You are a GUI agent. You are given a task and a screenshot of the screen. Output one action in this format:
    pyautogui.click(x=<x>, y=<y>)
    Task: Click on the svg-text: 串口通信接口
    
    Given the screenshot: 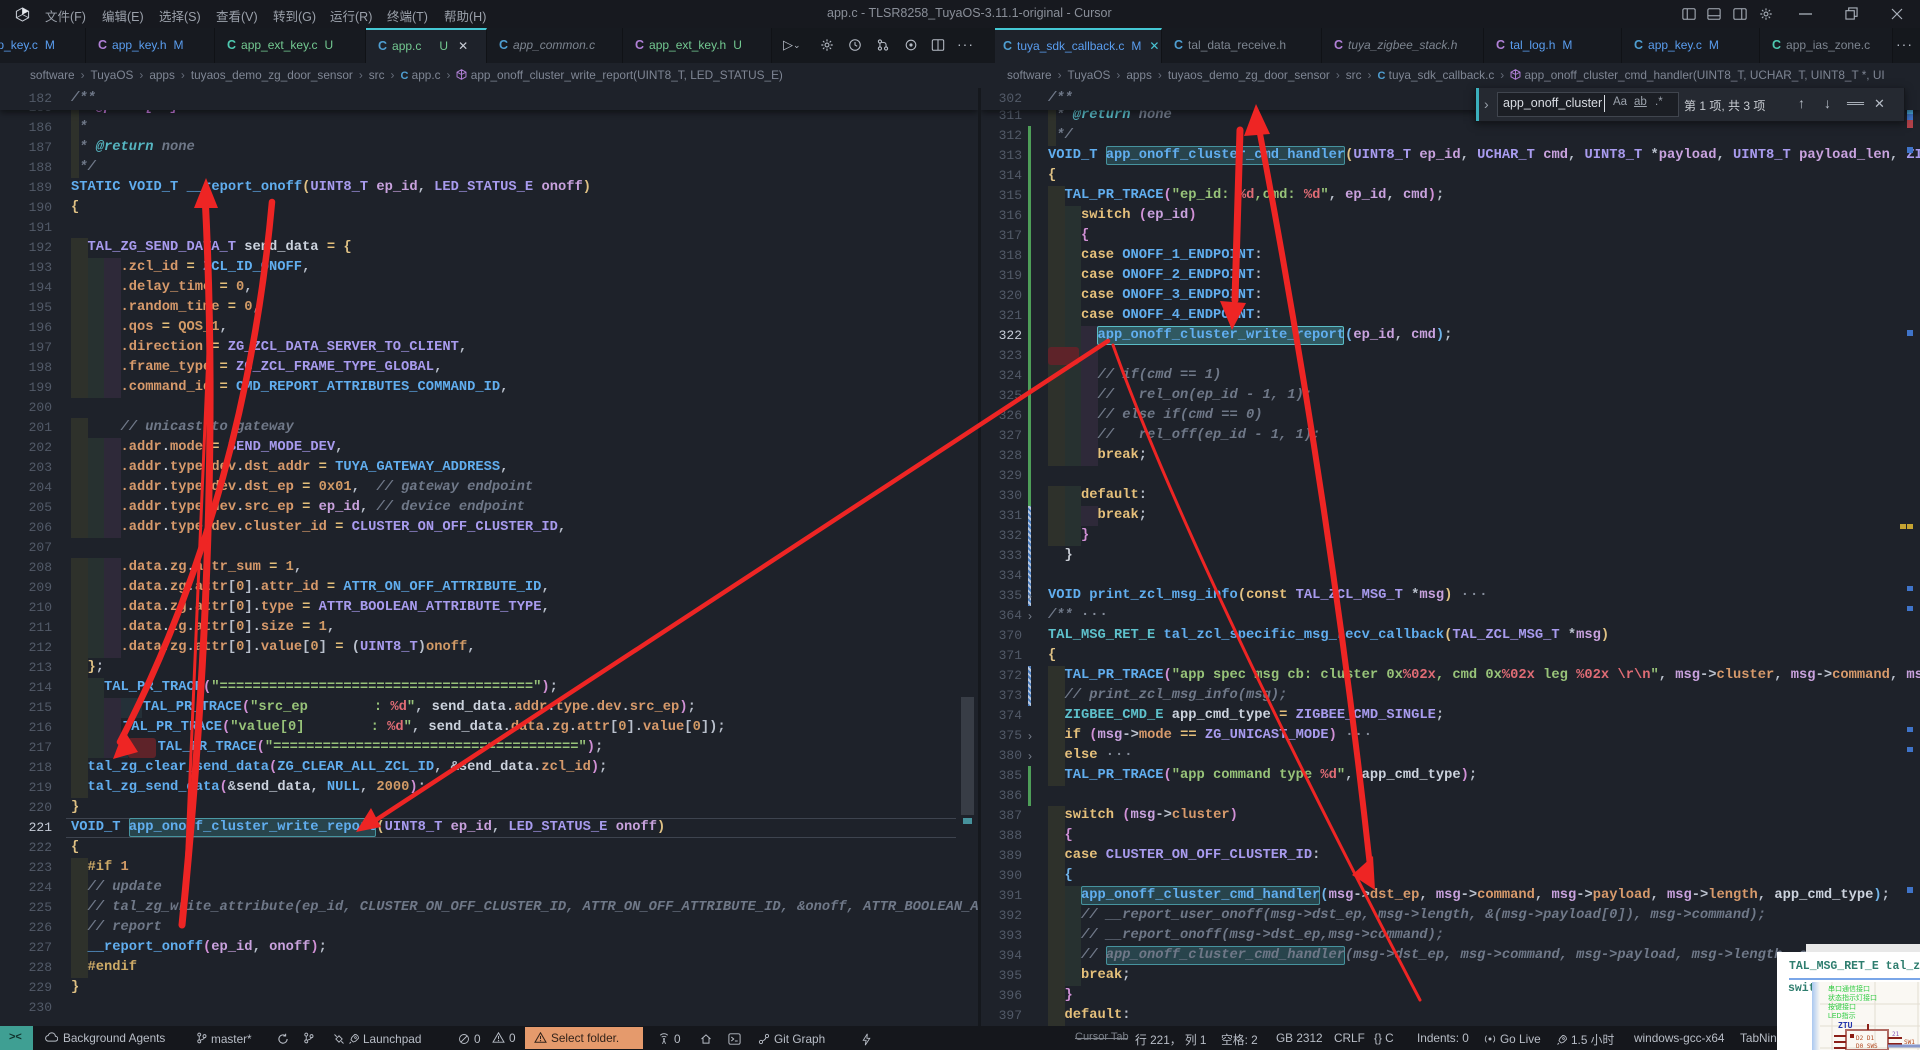 What is the action you would take?
    pyautogui.click(x=1849, y=988)
    